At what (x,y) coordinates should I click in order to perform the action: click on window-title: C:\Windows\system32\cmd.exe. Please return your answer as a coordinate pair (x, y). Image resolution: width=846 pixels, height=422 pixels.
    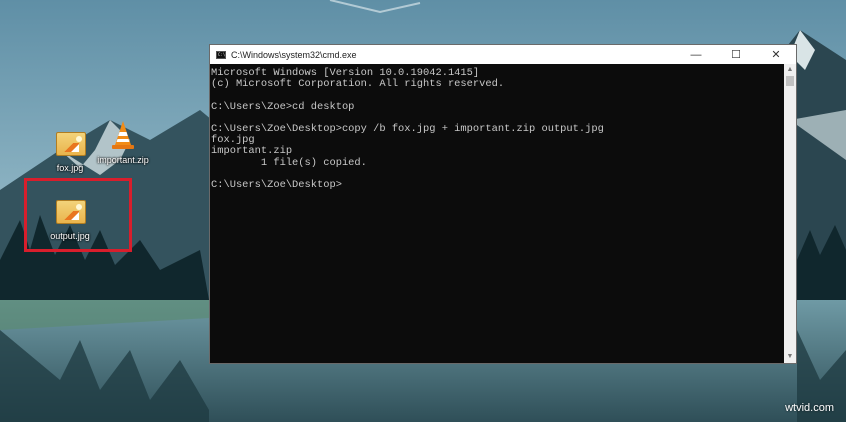
    Looking at the image, I should click on (294, 54).